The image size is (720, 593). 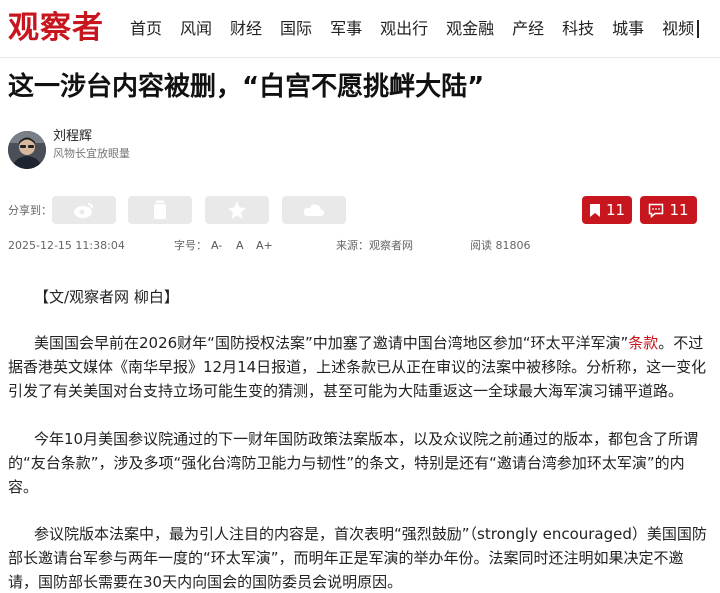 What do you see at coordinates (72, 137) in the screenshot?
I see `author-name: 刘程辉` at bounding box center [72, 137].